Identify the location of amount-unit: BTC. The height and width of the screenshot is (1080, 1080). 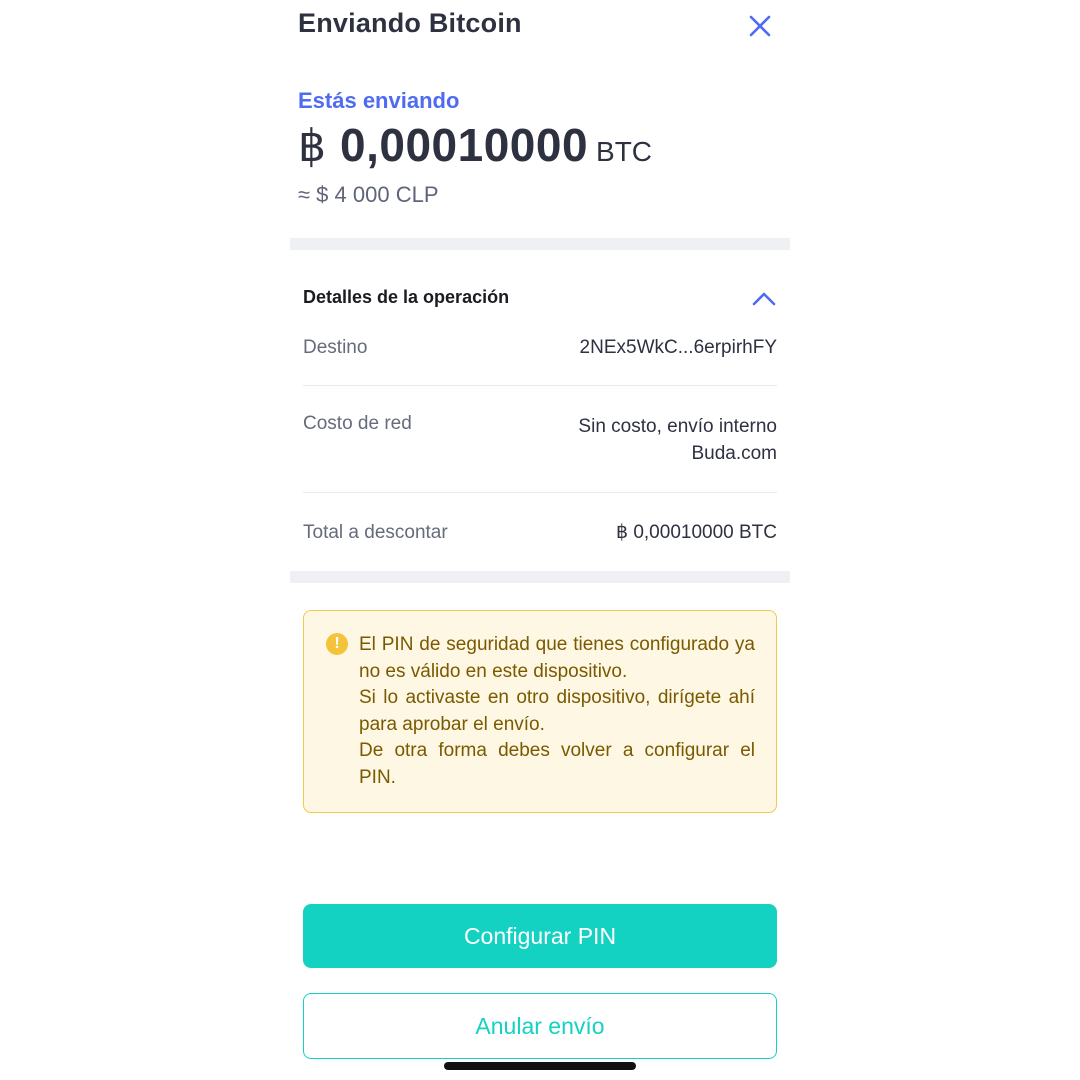
(624, 151).